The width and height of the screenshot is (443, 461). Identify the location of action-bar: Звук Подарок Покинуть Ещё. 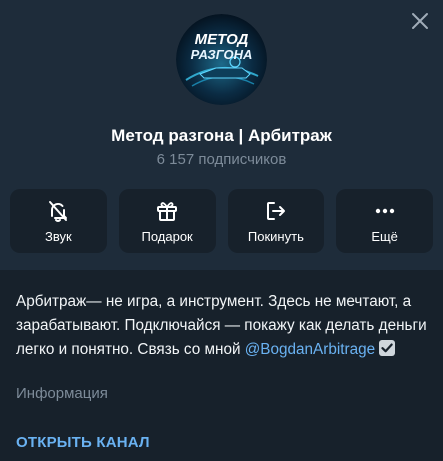
(221, 221).